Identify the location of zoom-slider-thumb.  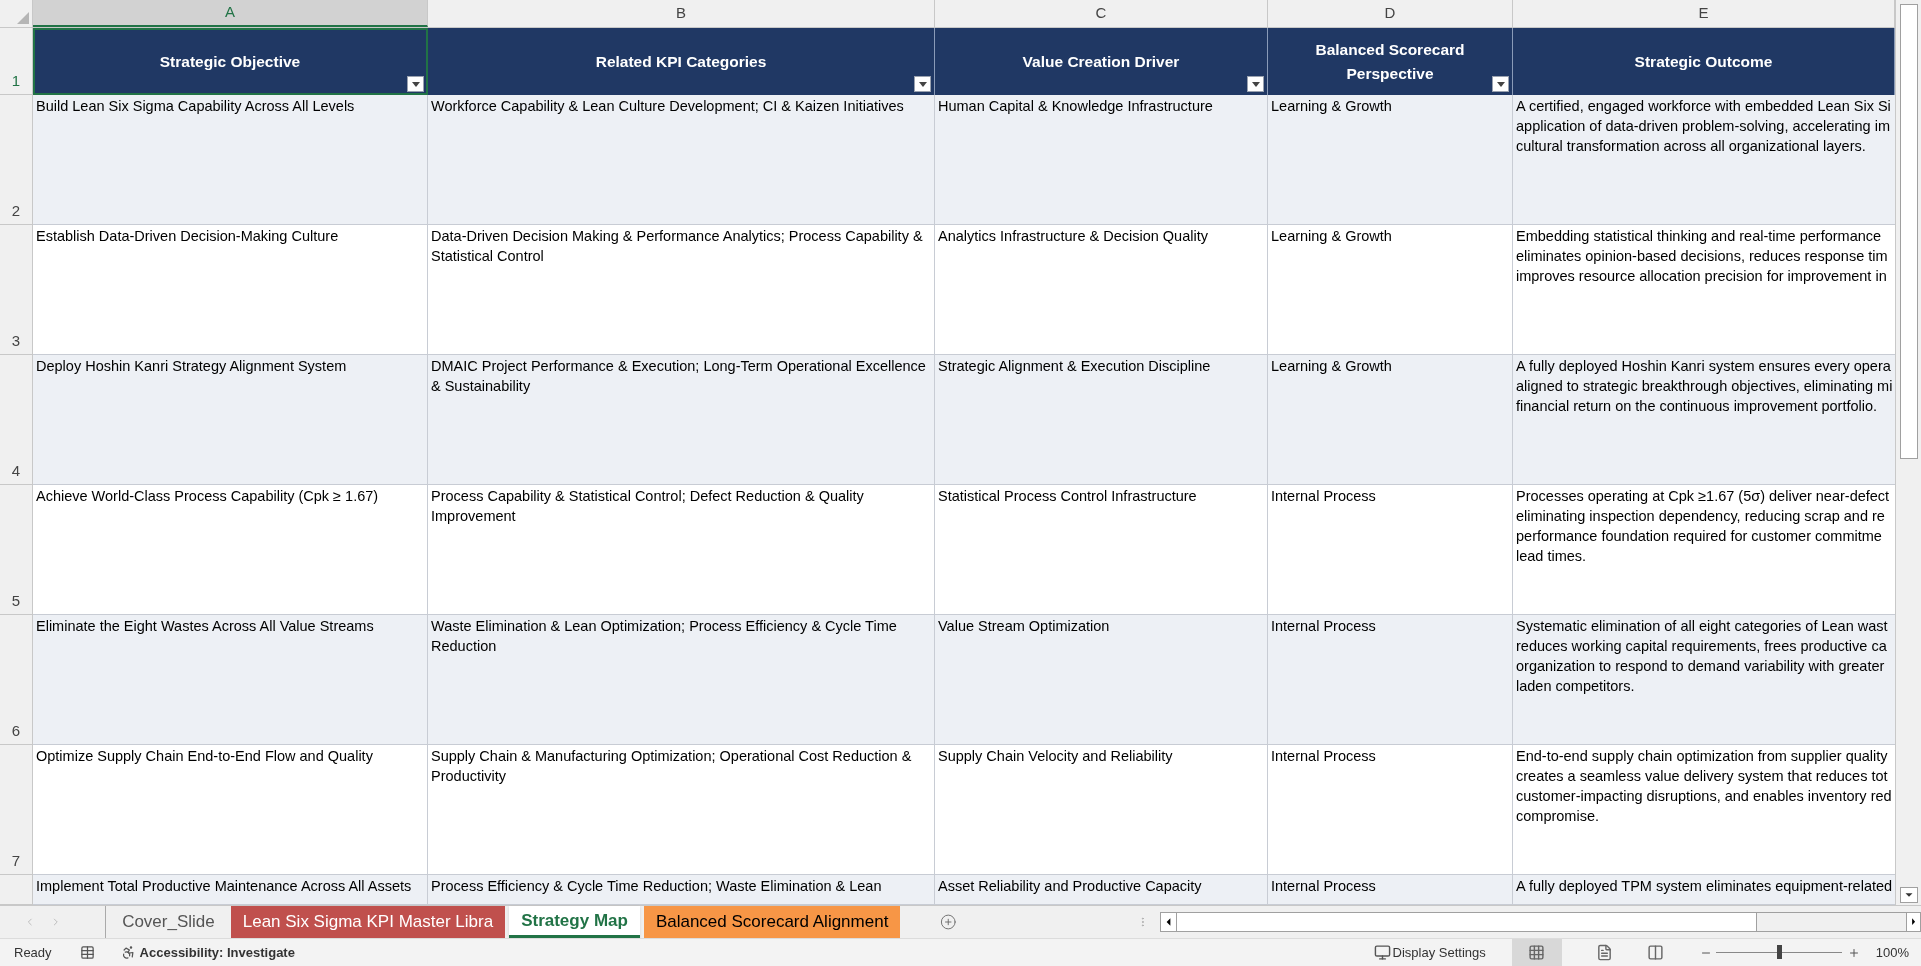
(1779, 952).